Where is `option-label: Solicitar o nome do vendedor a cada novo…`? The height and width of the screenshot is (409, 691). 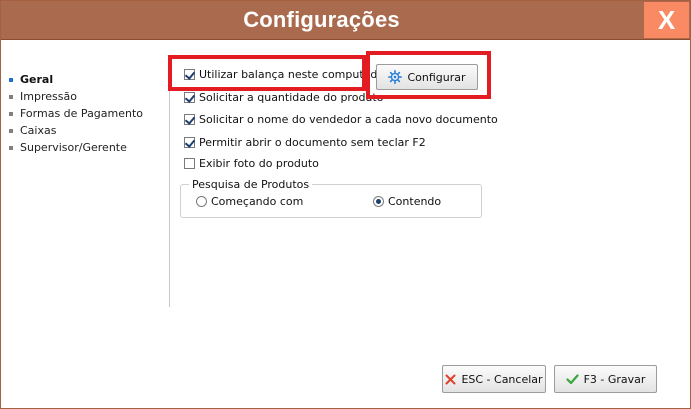
option-label: Solicitar o nome do vendedor a cada novo… is located at coordinates (348, 119).